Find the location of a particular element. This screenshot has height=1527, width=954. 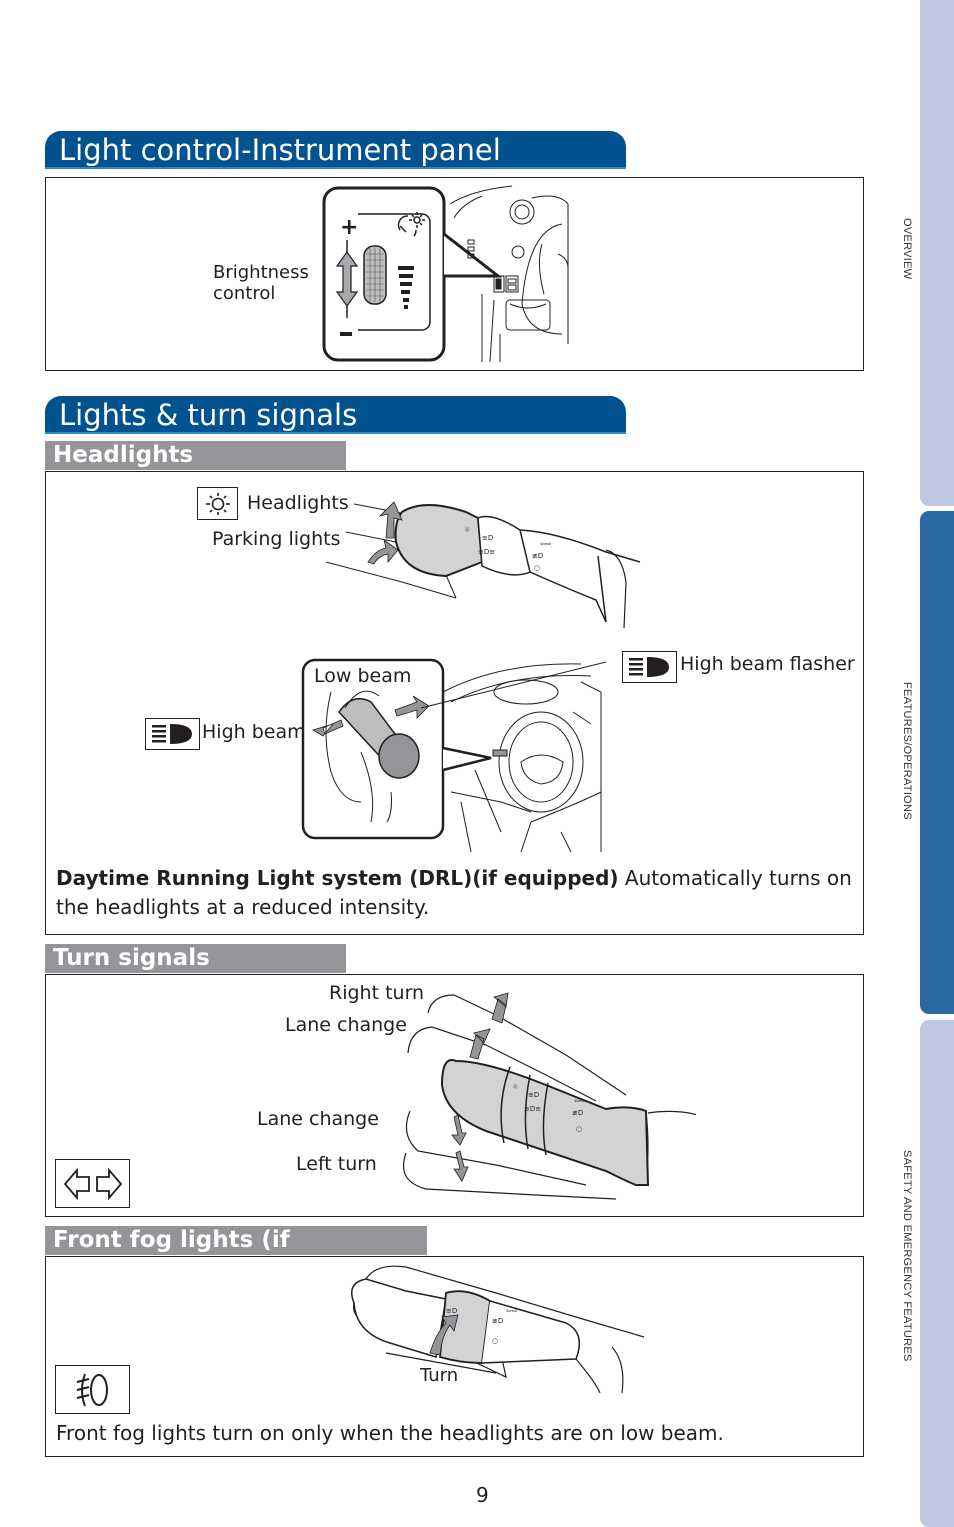

headlight-stalk-illustration: ☼ ≡D ≡D≡ ⇦⇨ ≢D ○ is located at coordinates (483, 565).